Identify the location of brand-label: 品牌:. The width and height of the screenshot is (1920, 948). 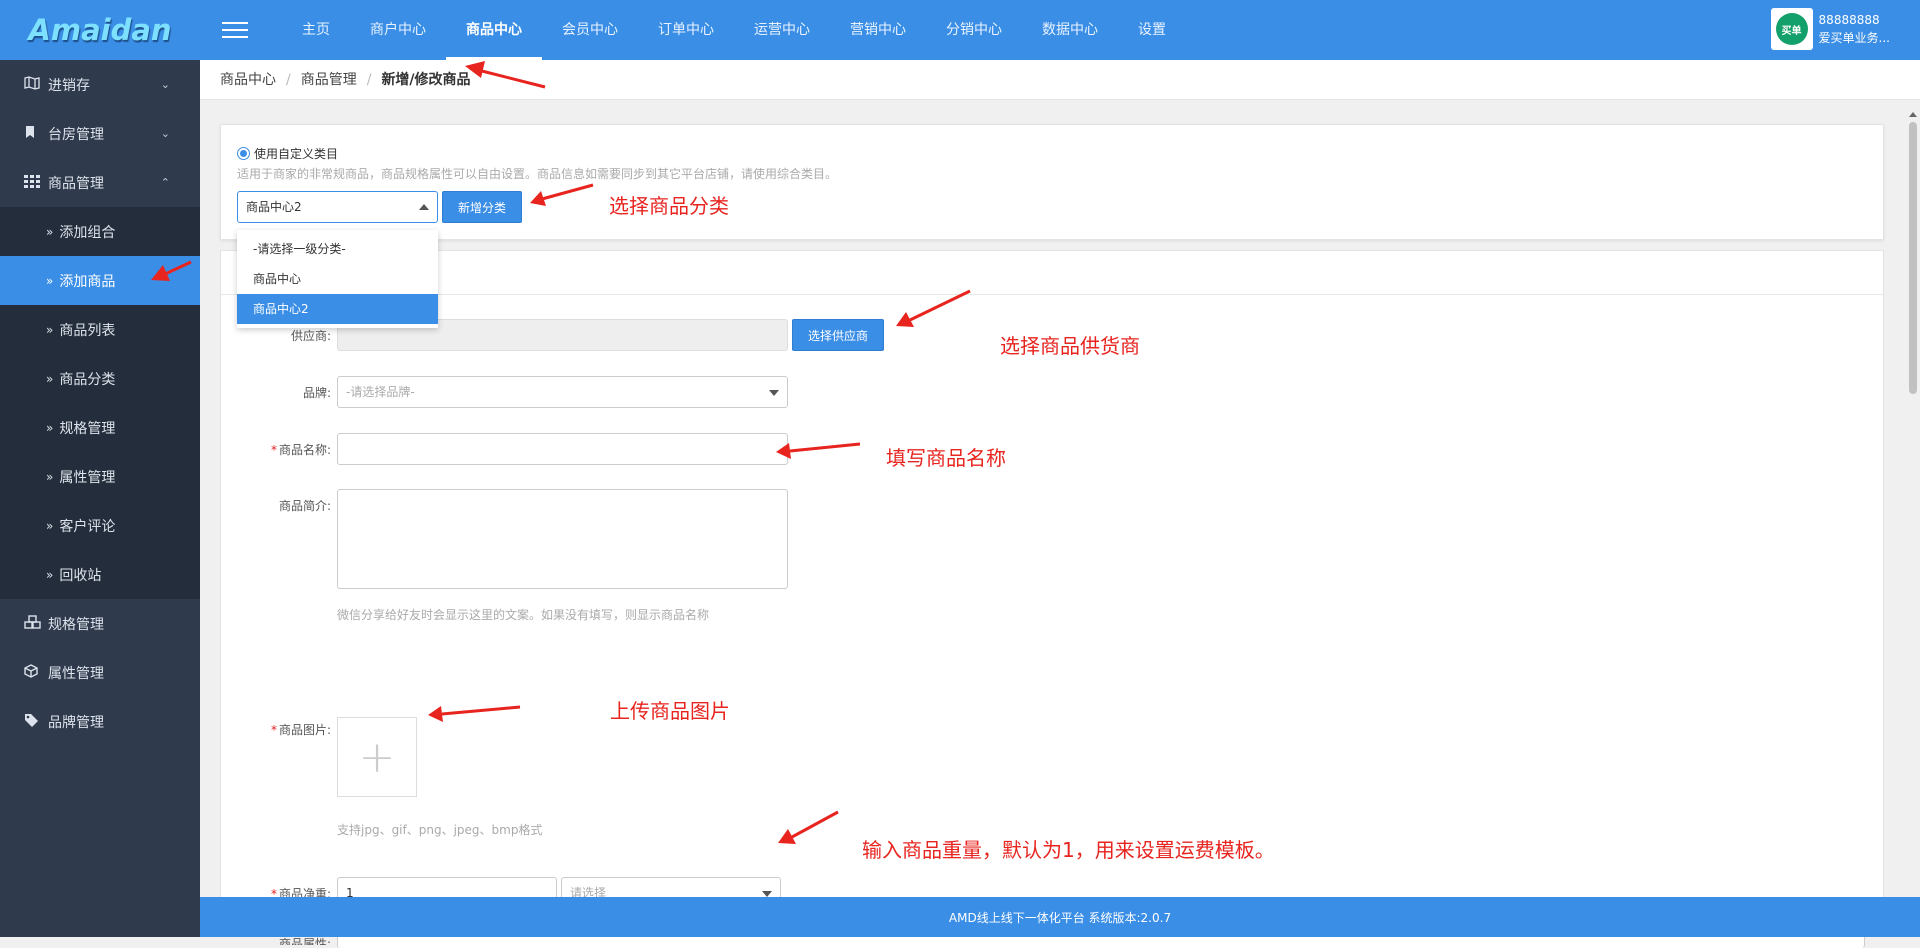
(316, 393).